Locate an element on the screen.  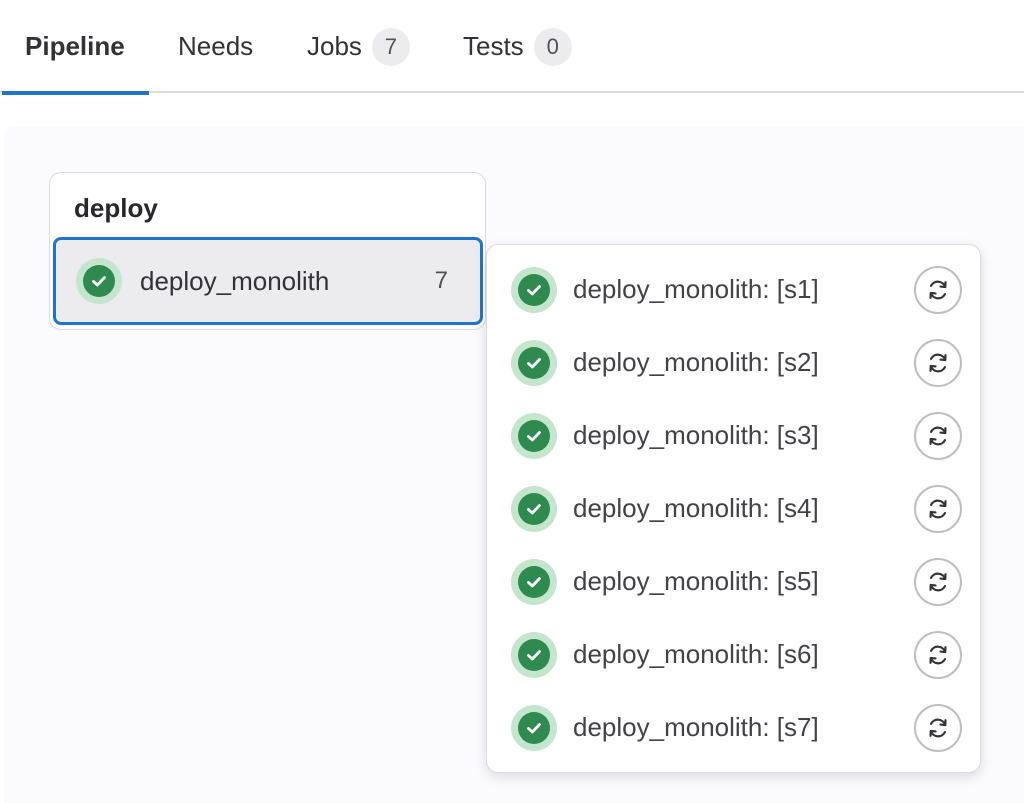
dropdown-job-item: deploy_monolith: [s2] is located at coordinates (734, 362).